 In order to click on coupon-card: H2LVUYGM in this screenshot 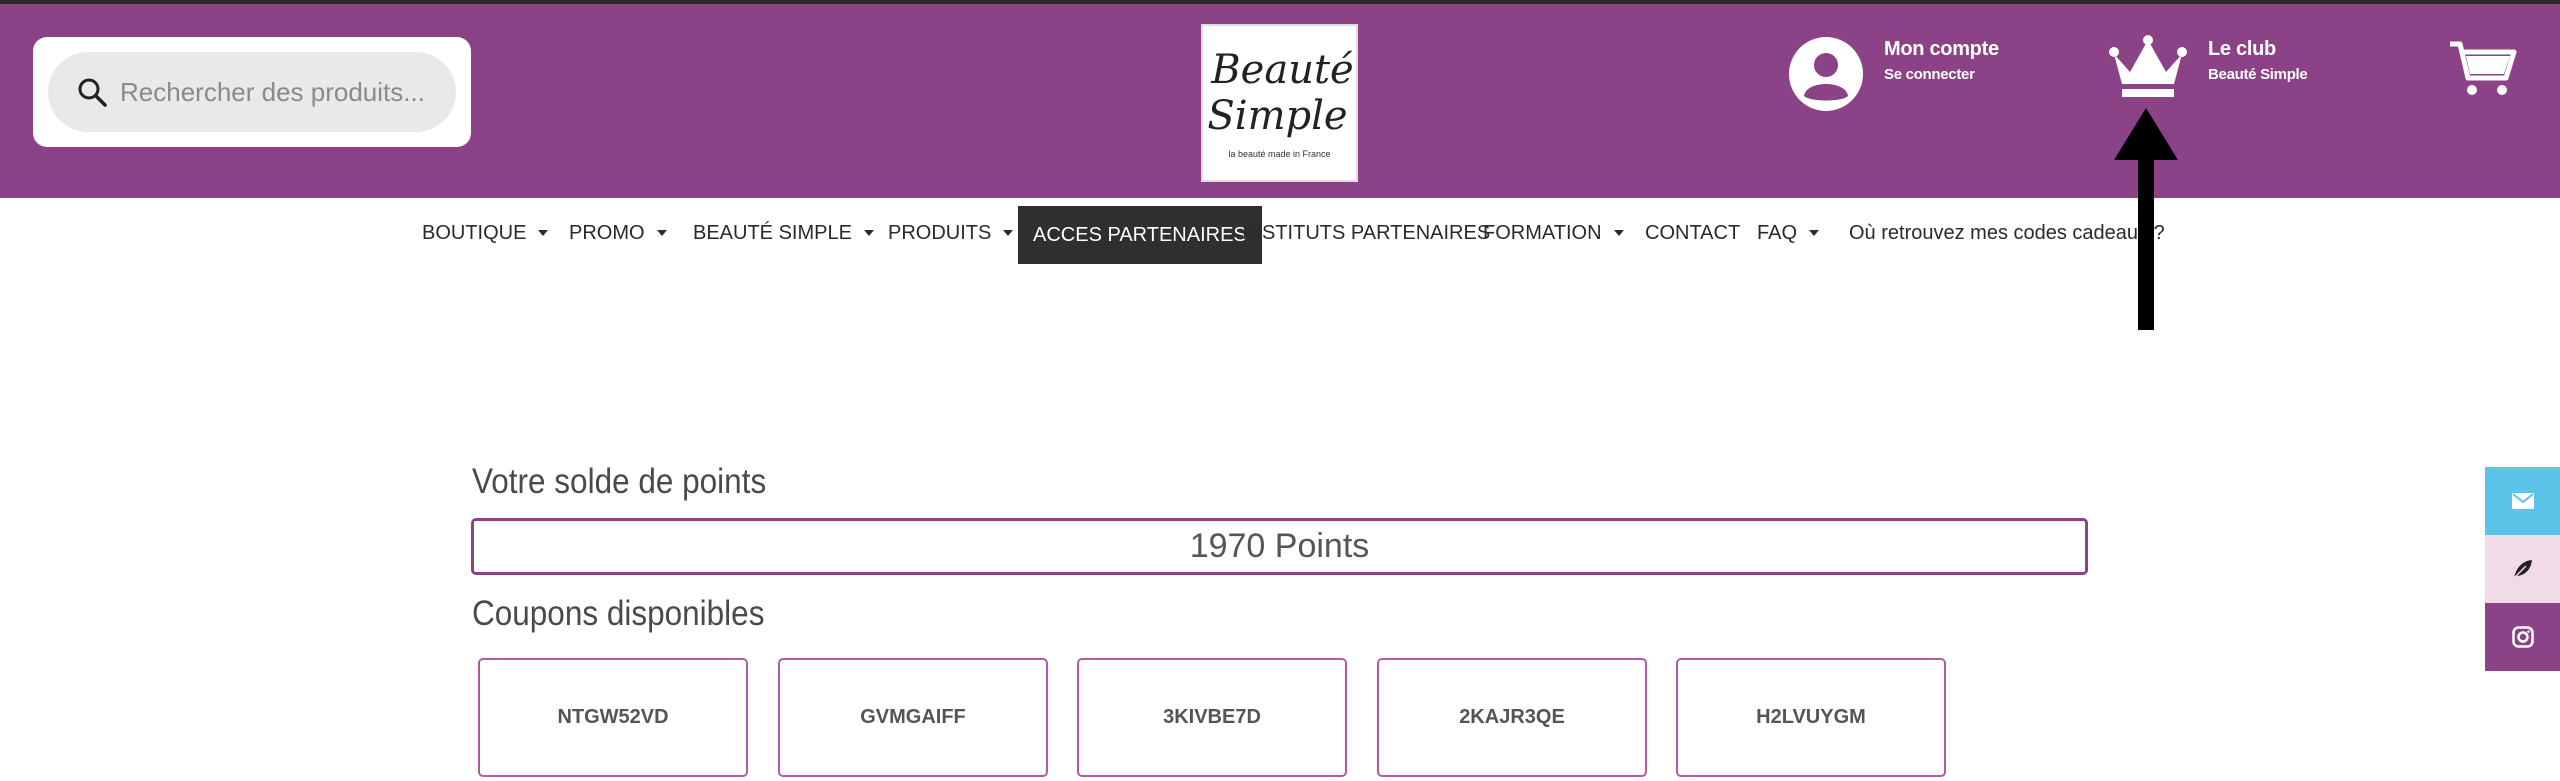, I will do `click(1811, 717)`.